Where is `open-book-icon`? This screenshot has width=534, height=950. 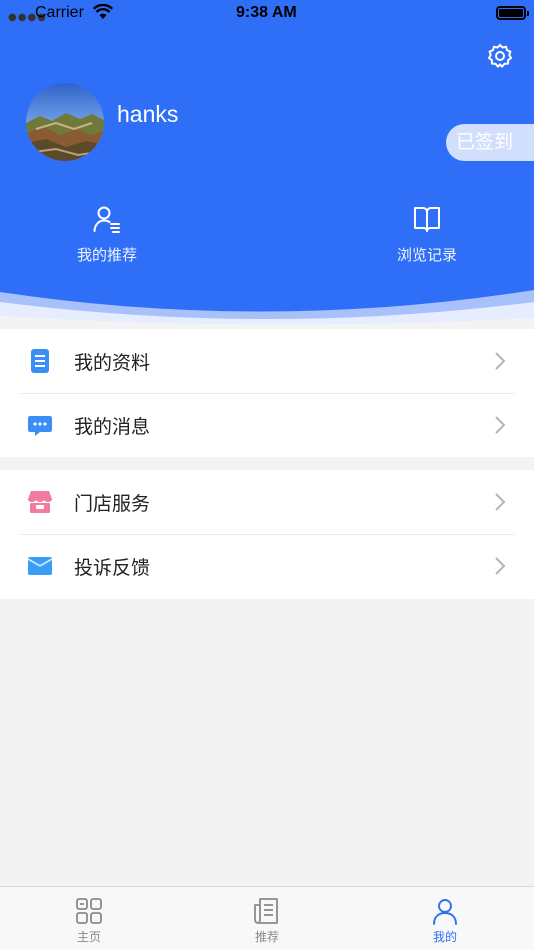 open-book-icon is located at coordinates (427, 219).